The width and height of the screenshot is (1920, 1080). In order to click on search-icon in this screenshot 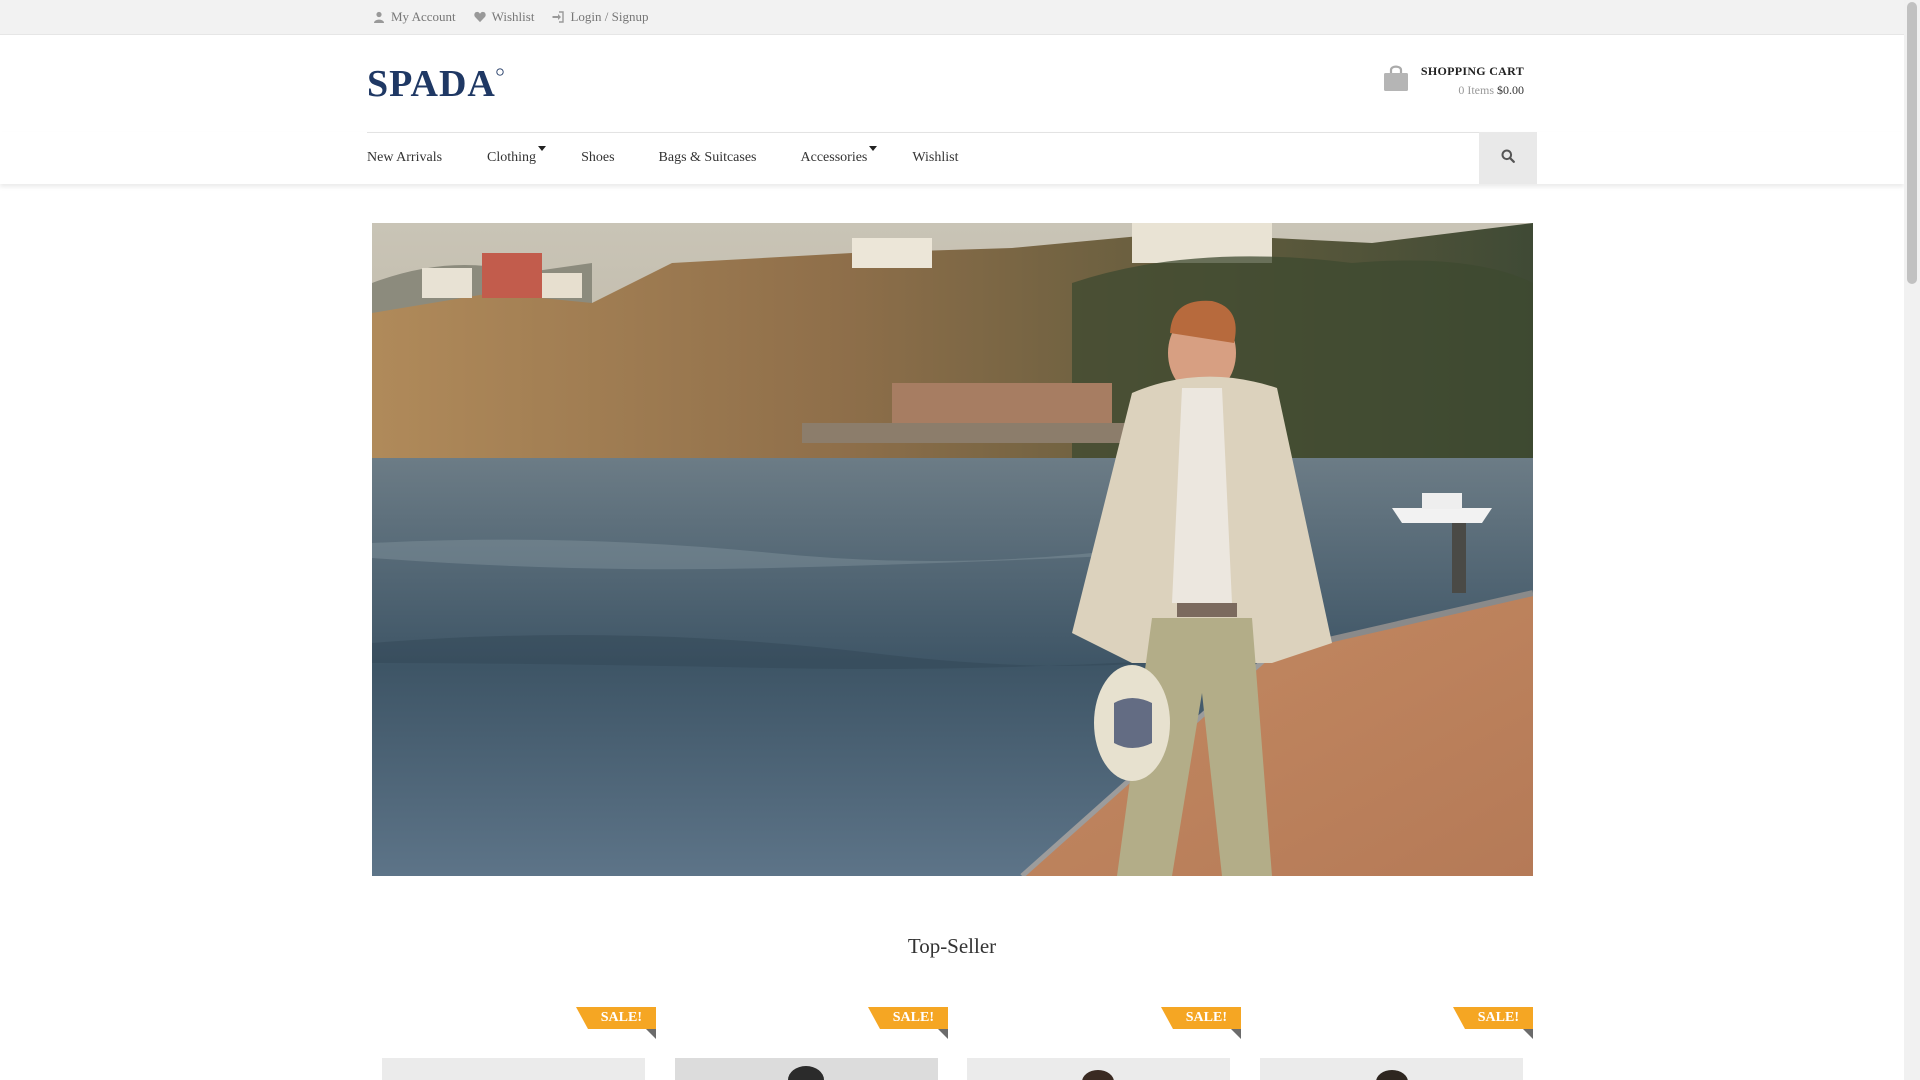, I will do `click(1508, 158)`.